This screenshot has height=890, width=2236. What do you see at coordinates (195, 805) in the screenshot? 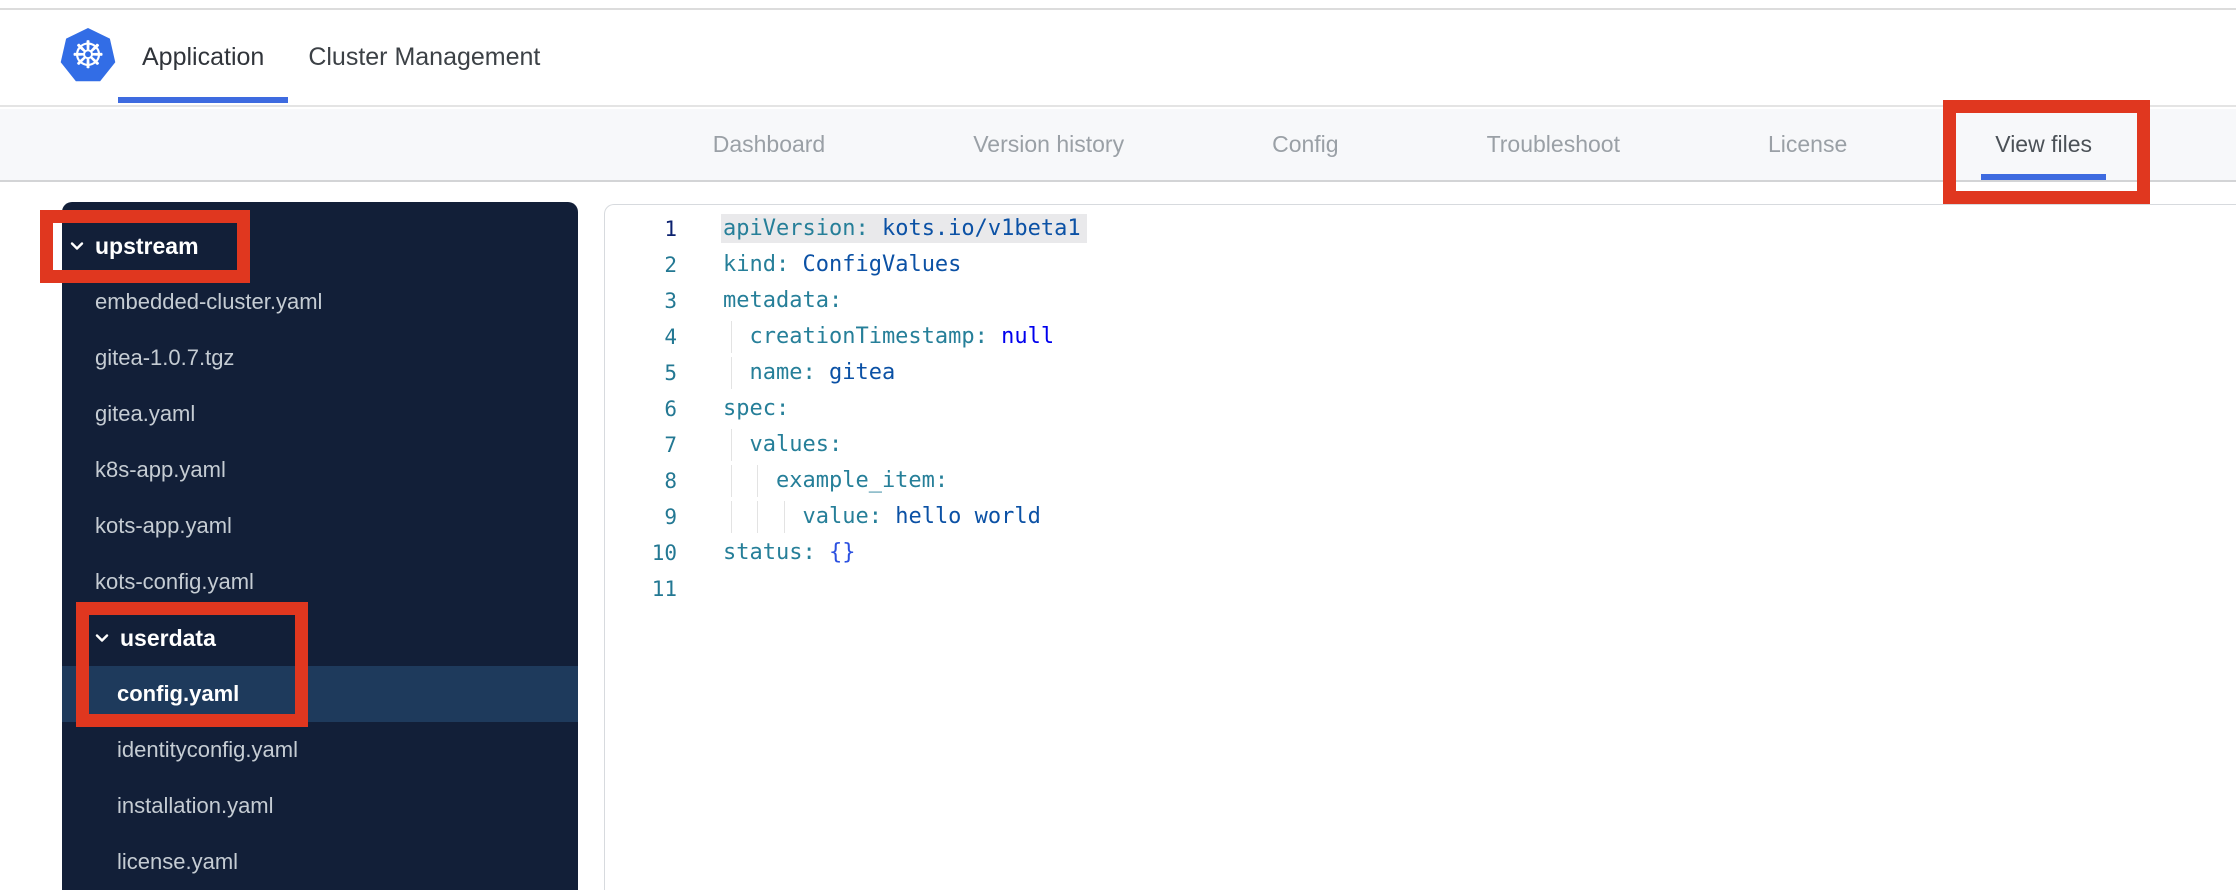
I see `file-label: installation.yaml` at bounding box center [195, 805].